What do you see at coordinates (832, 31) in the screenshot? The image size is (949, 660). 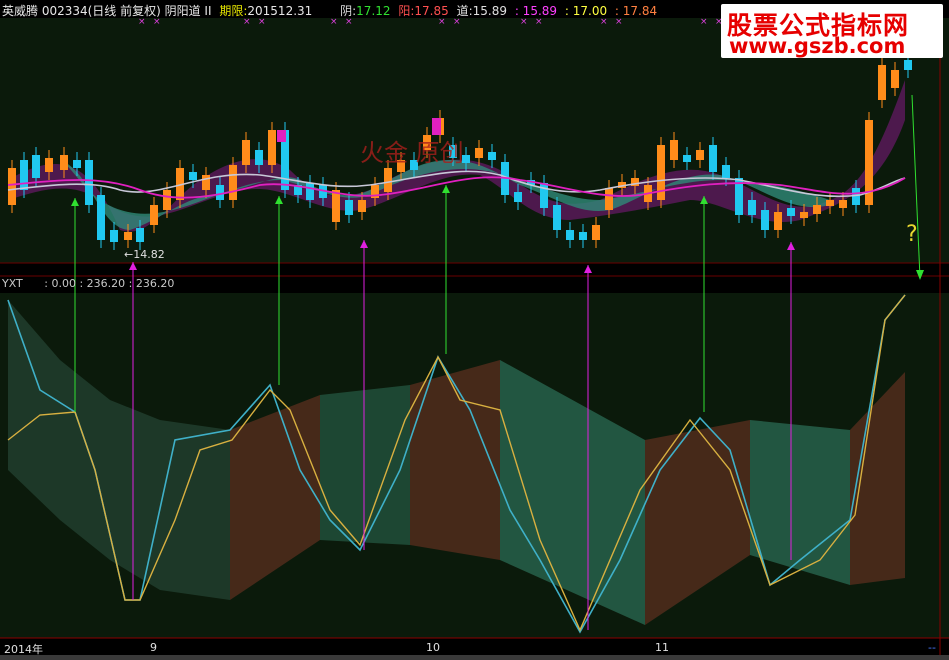 I see `watermark-logo: 股票公式指标网 www.gszb.com` at bounding box center [832, 31].